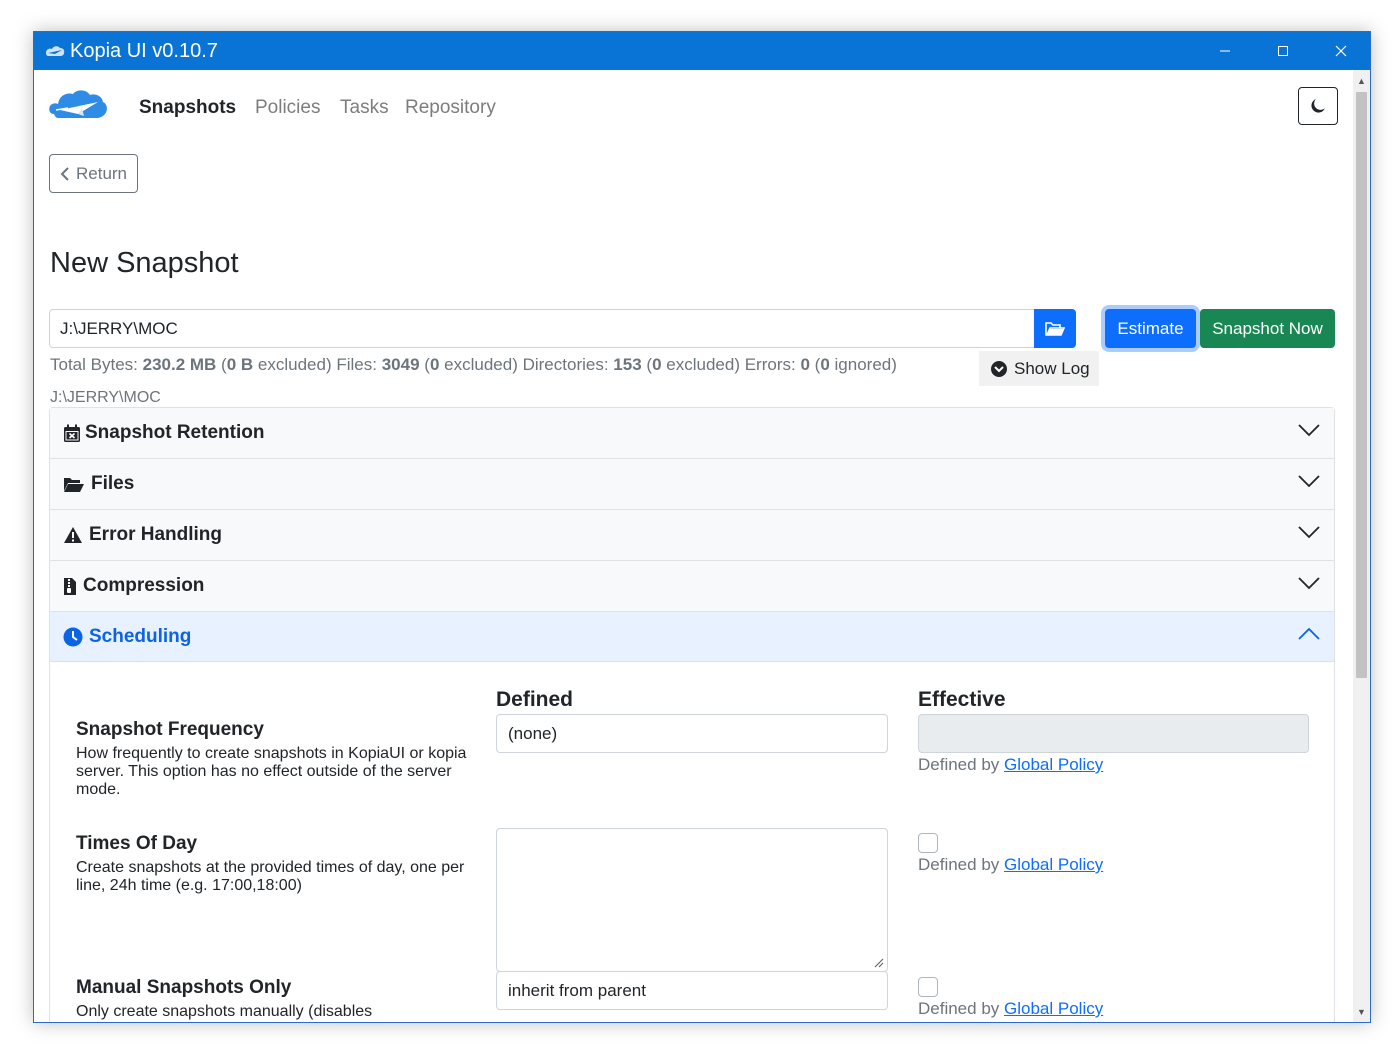  Describe the element at coordinates (692, 484) in the screenshot. I see `accordion-files: Files` at that location.